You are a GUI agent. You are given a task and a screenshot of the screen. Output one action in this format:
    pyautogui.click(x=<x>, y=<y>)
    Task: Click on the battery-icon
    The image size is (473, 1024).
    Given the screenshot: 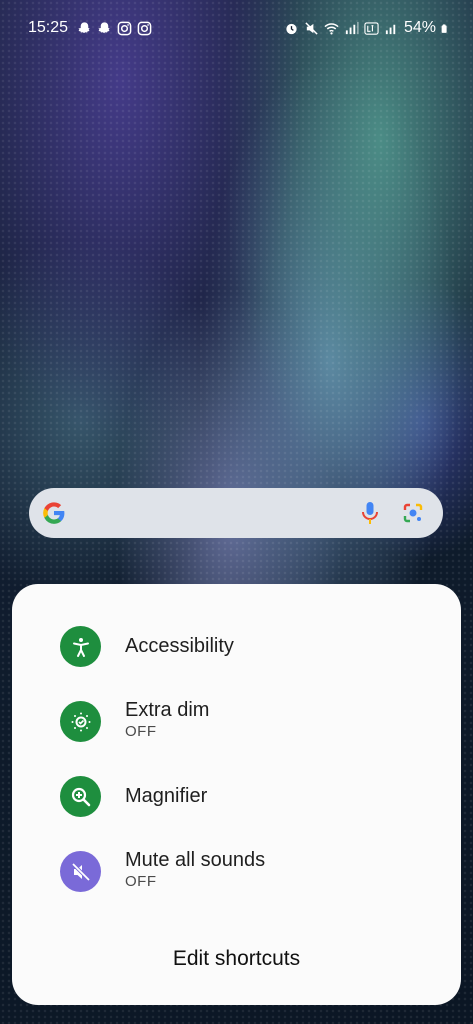 What is the action you would take?
    pyautogui.click(x=444, y=28)
    